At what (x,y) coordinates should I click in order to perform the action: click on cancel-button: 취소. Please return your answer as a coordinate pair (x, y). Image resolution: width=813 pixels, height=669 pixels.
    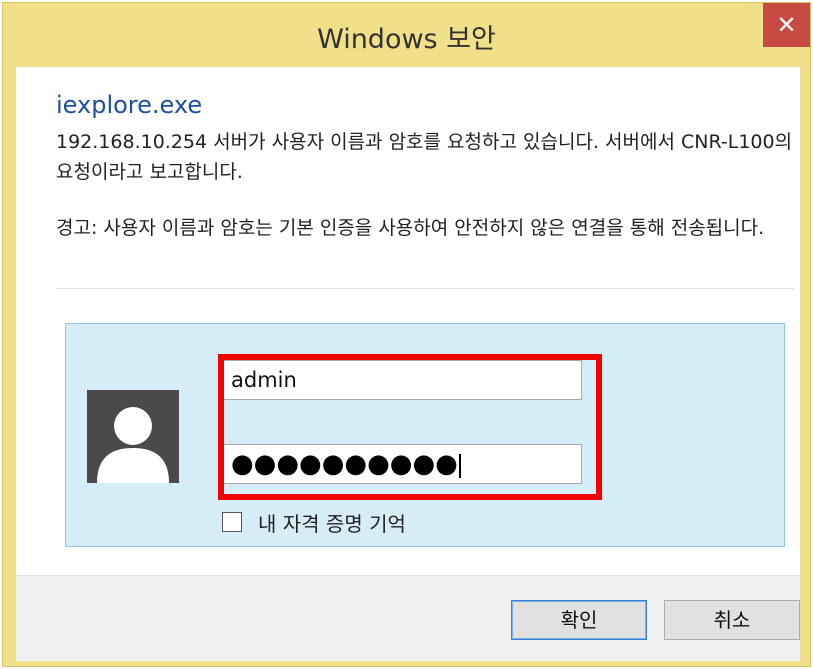
    Looking at the image, I should click on (732, 620).